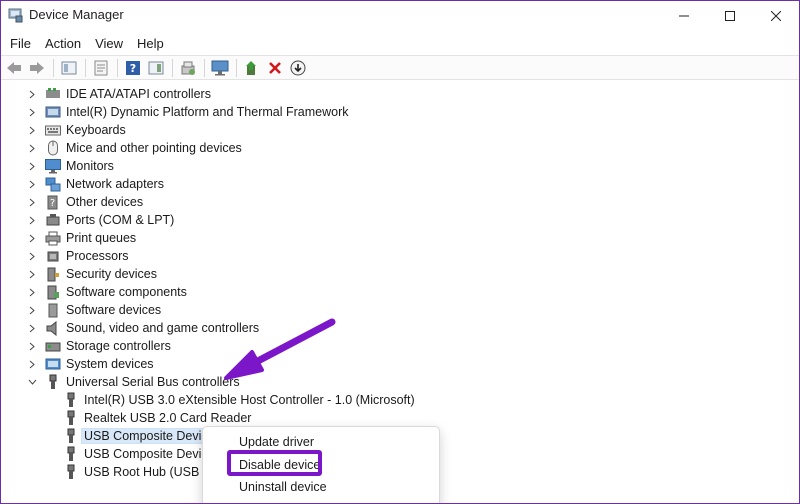 The image size is (800, 504). Describe the element at coordinates (37, 68) in the screenshot. I see `forward-arrow-icon` at that location.